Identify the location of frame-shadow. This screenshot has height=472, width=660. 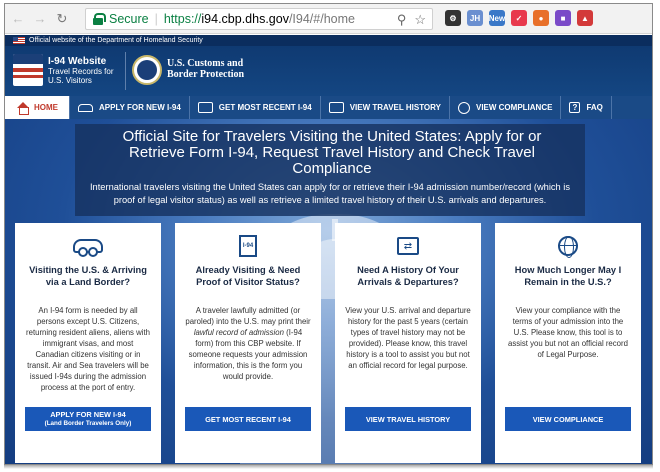
(328, 467).